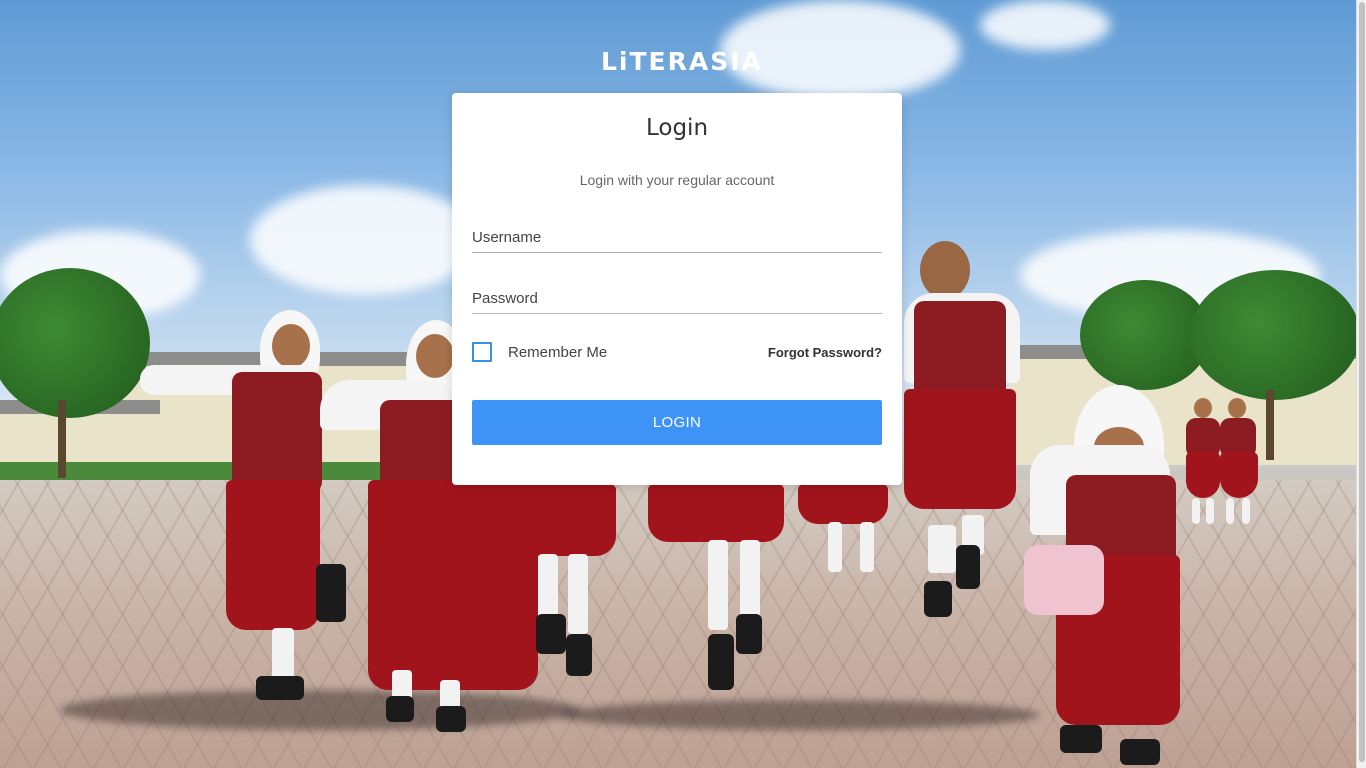 The height and width of the screenshot is (768, 1366). I want to click on username-input, so click(677, 237).